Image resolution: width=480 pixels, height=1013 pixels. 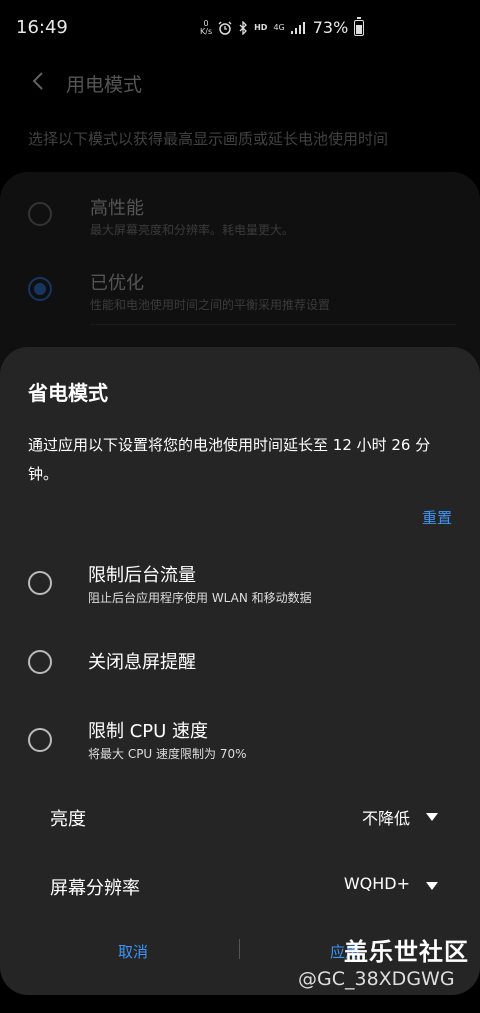 What do you see at coordinates (437, 517) in the screenshot?
I see `reset-button: 重置` at bounding box center [437, 517].